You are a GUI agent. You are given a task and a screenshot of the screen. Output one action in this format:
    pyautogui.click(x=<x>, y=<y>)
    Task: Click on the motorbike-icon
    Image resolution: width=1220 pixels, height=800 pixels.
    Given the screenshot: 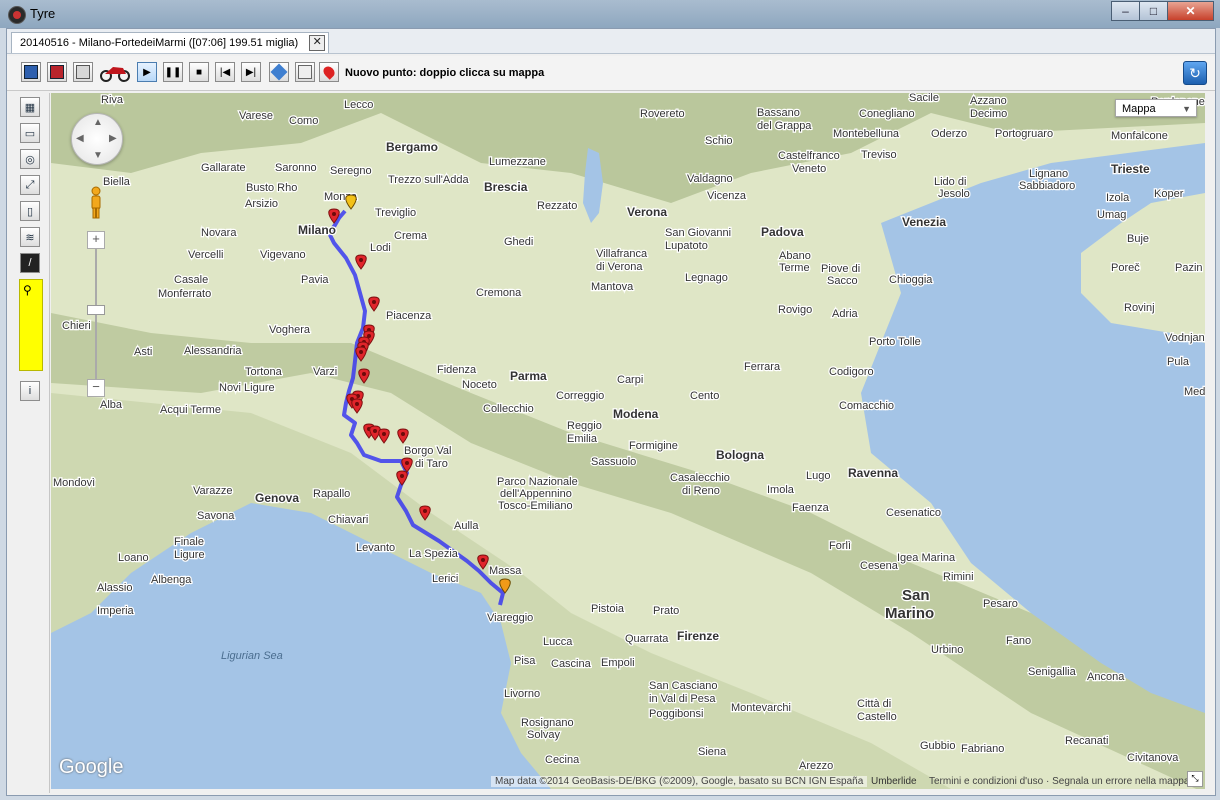 What is the action you would take?
    pyautogui.click(x=115, y=72)
    